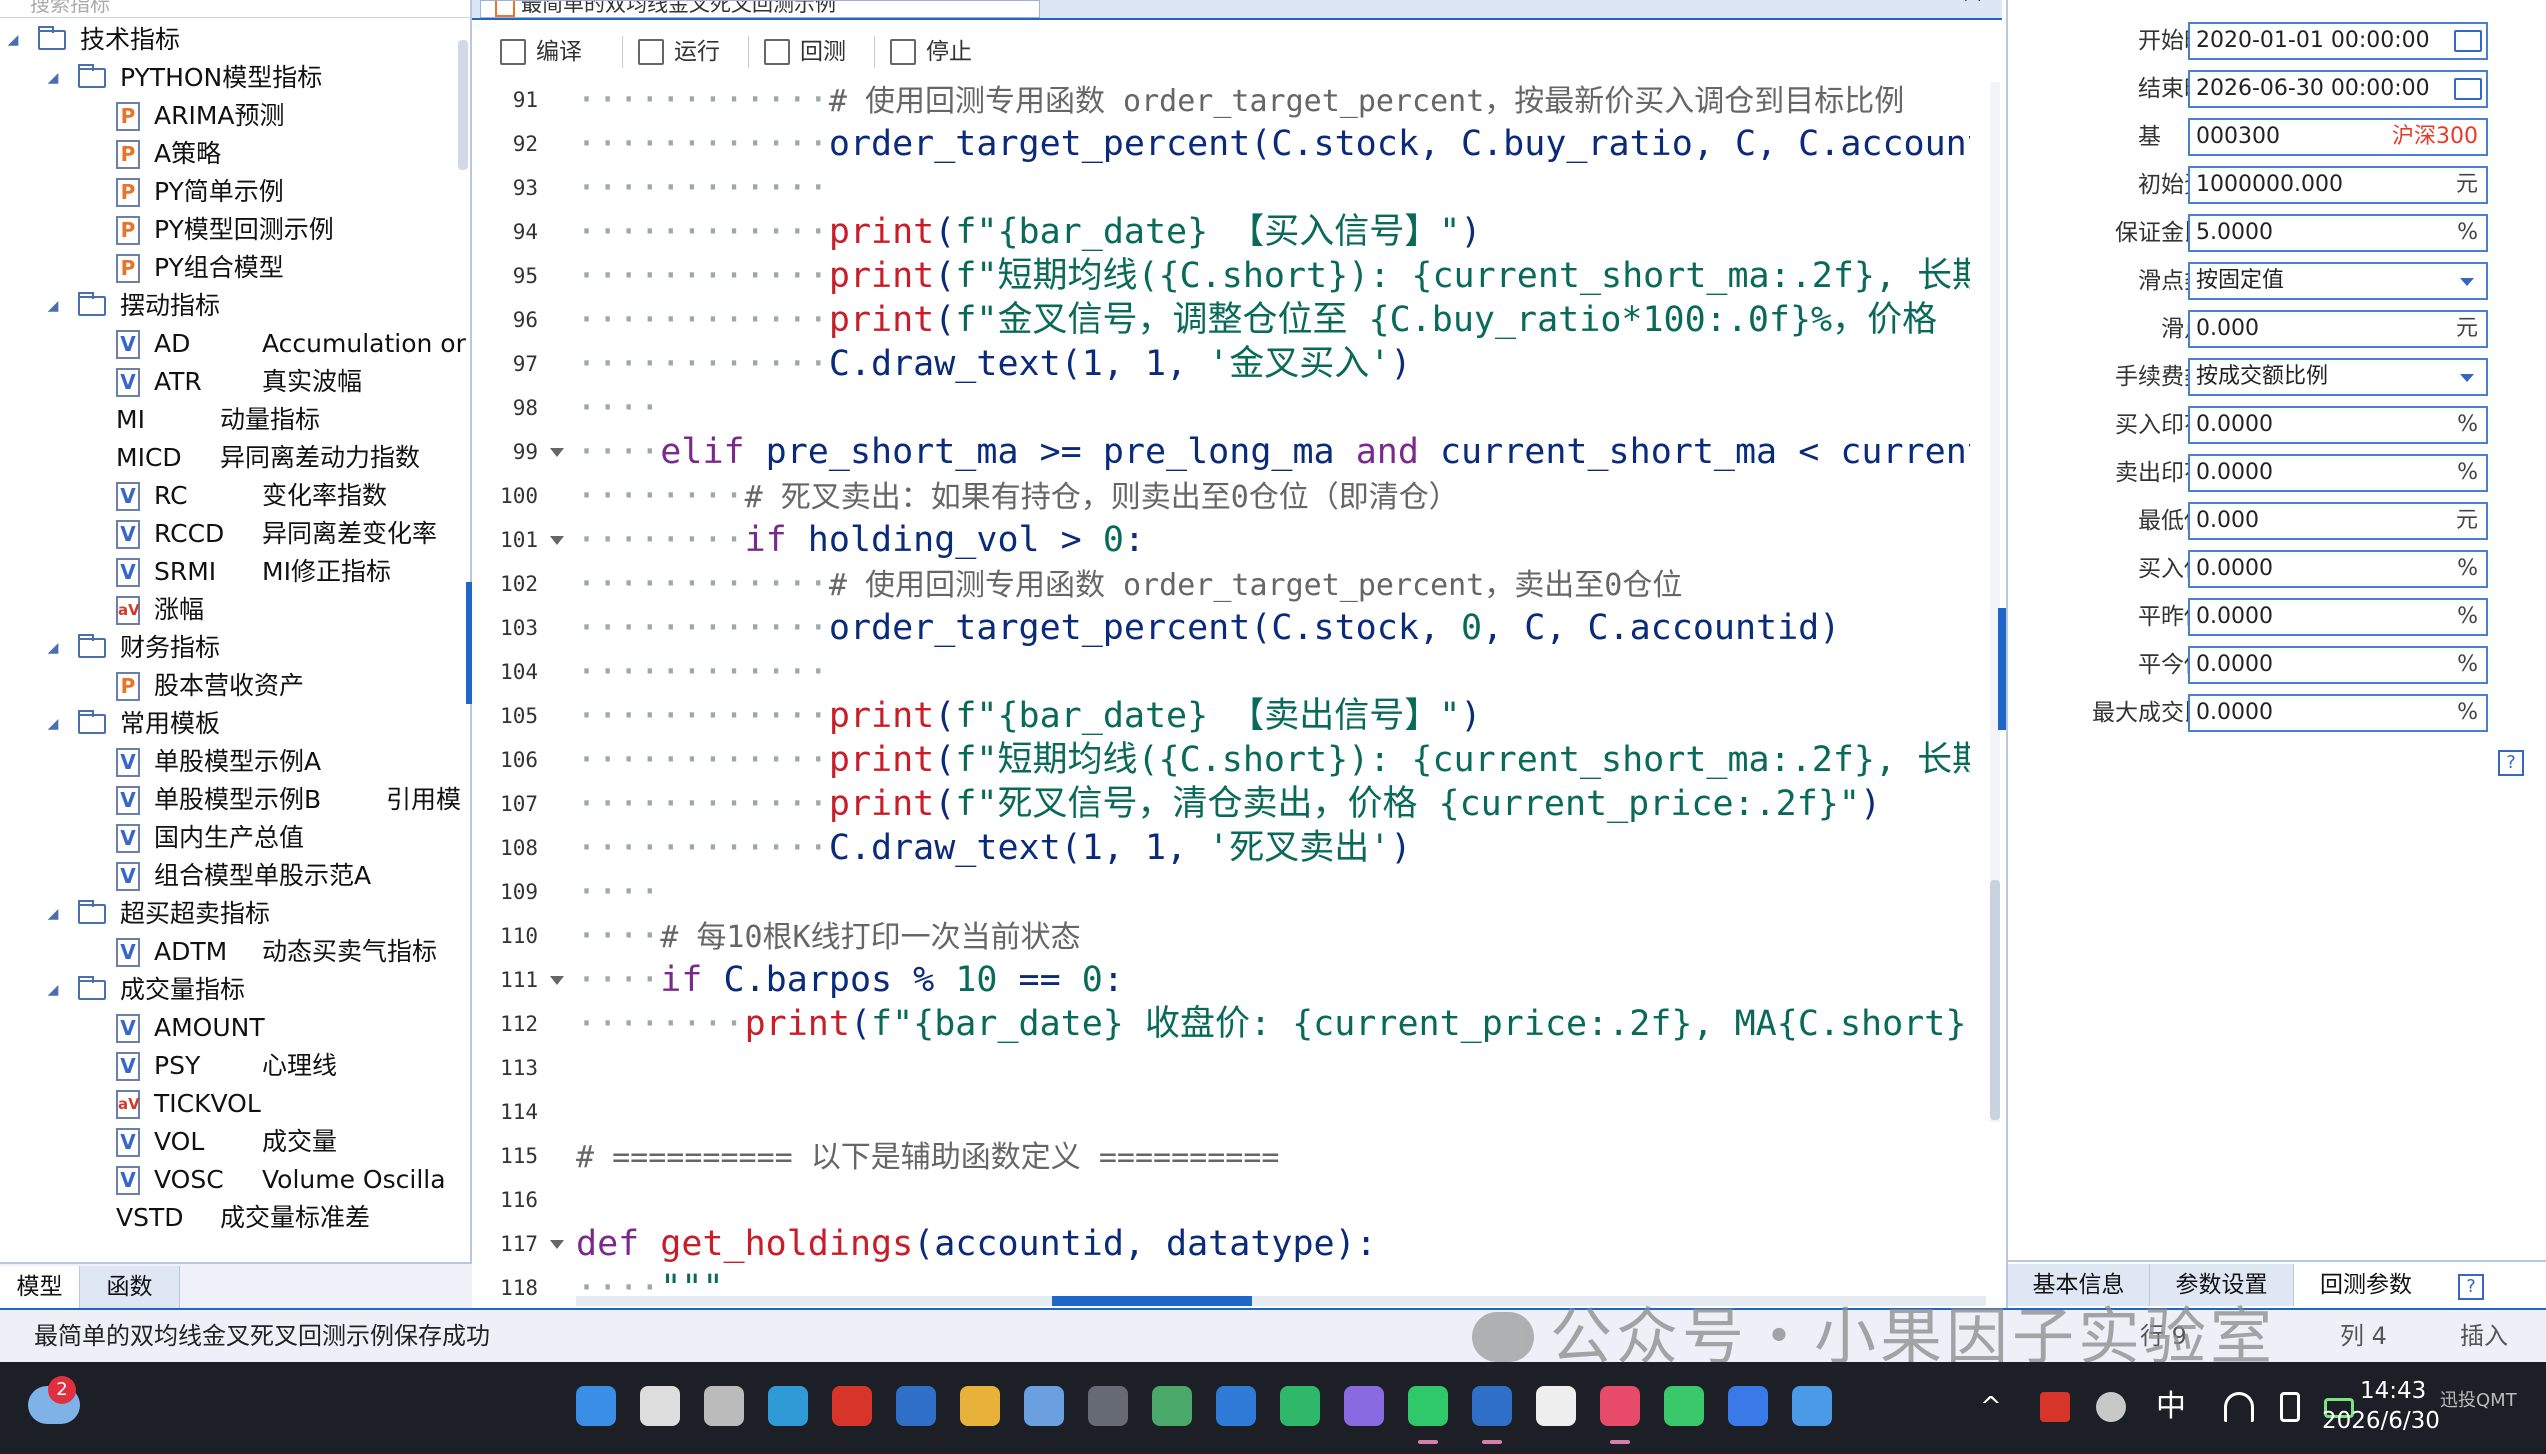 The height and width of the screenshot is (1454, 2546). What do you see at coordinates (1273, 496) in the screenshot?
I see `code-line: ········# 死叉卖出：如果有持仓，则卖出至0仓位（即清仓）` at bounding box center [1273, 496].